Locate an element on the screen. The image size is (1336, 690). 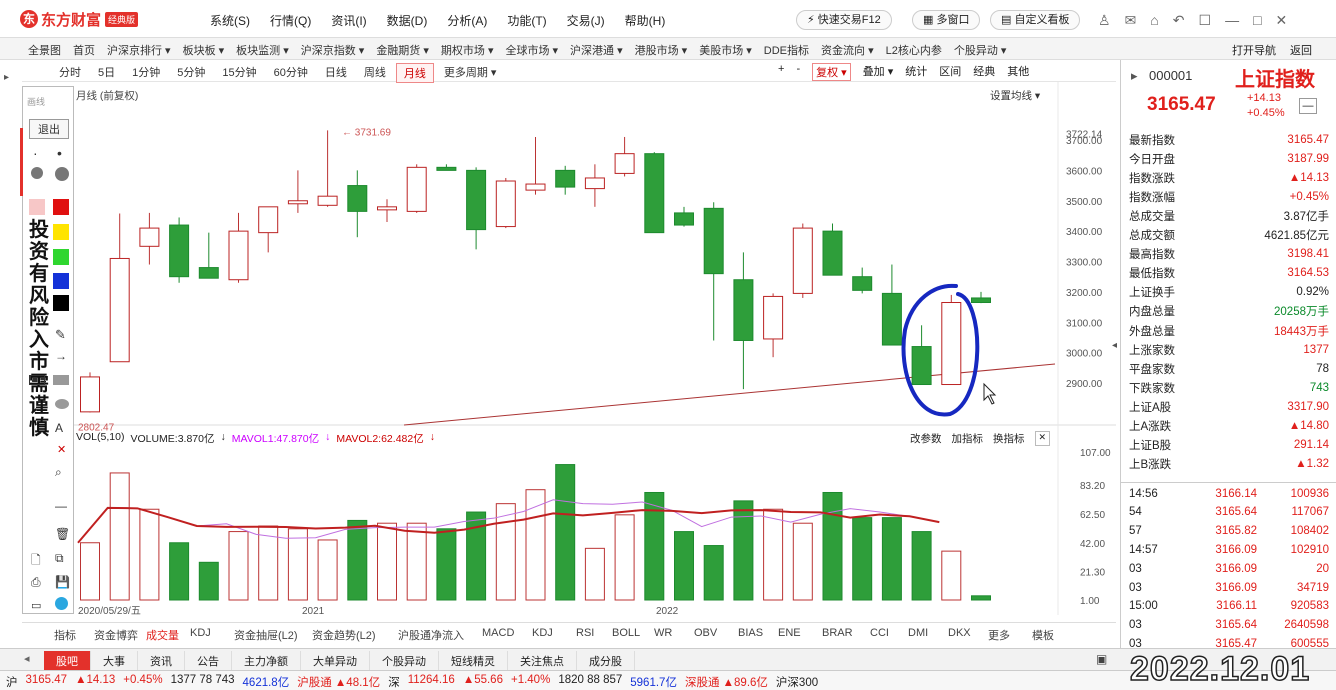
indicator-tab-10: BOLL is located at coordinates (633, 635).